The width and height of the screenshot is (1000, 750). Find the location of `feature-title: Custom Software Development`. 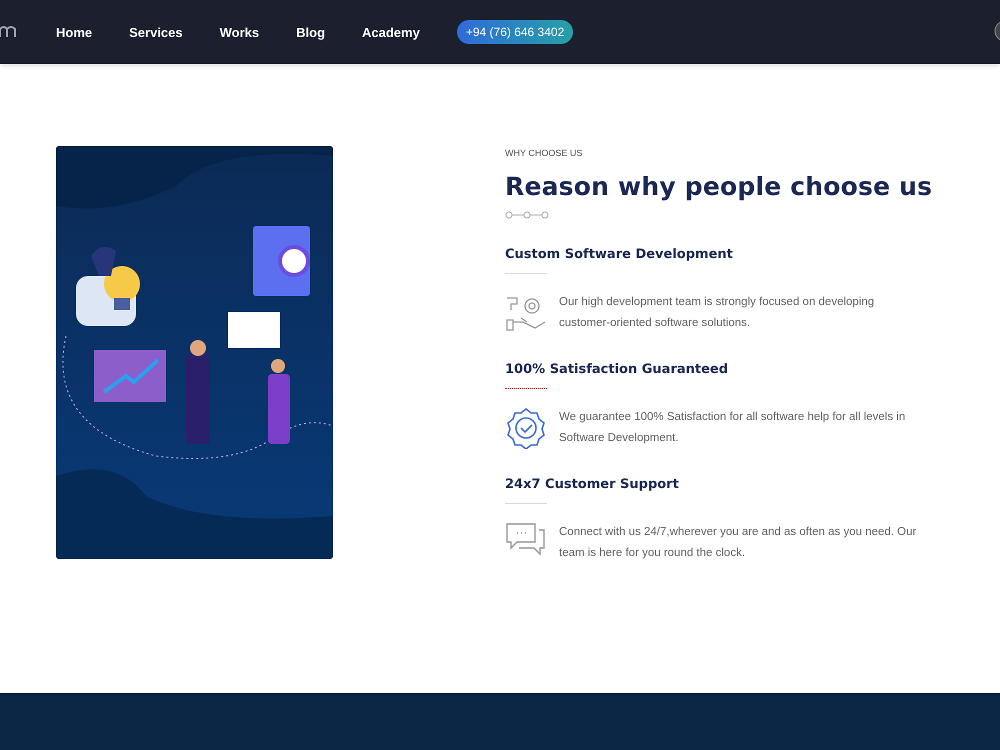

feature-title: Custom Software Development is located at coordinates (619, 254).